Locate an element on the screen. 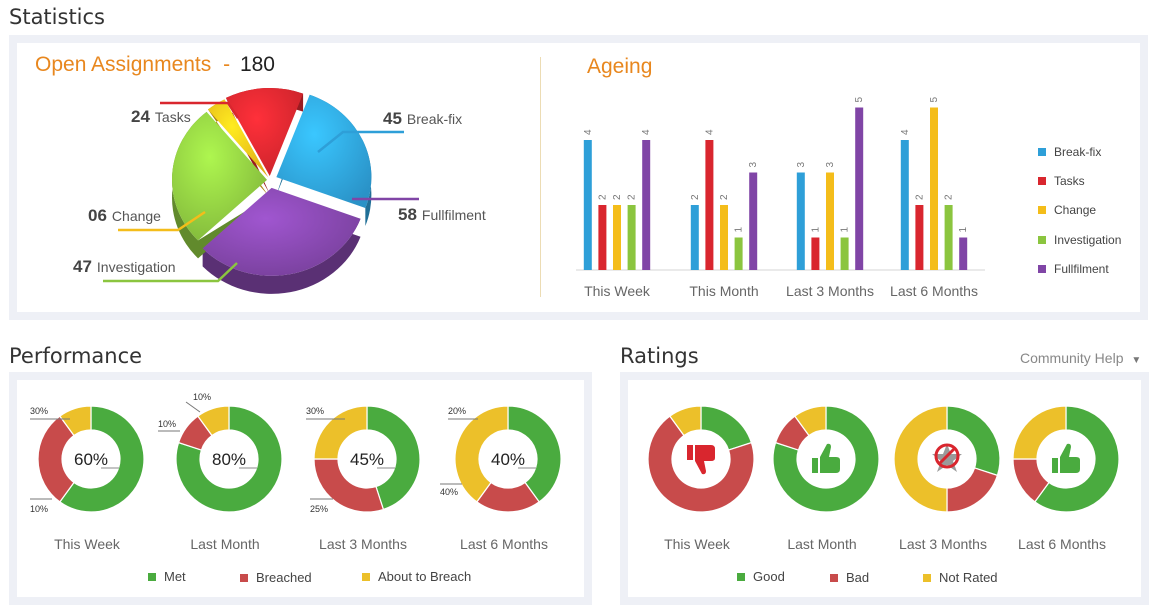 This screenshot has width=1159, height=612. ratings-legend-not-rated: Not Rated is located at coordinates (960, 577).